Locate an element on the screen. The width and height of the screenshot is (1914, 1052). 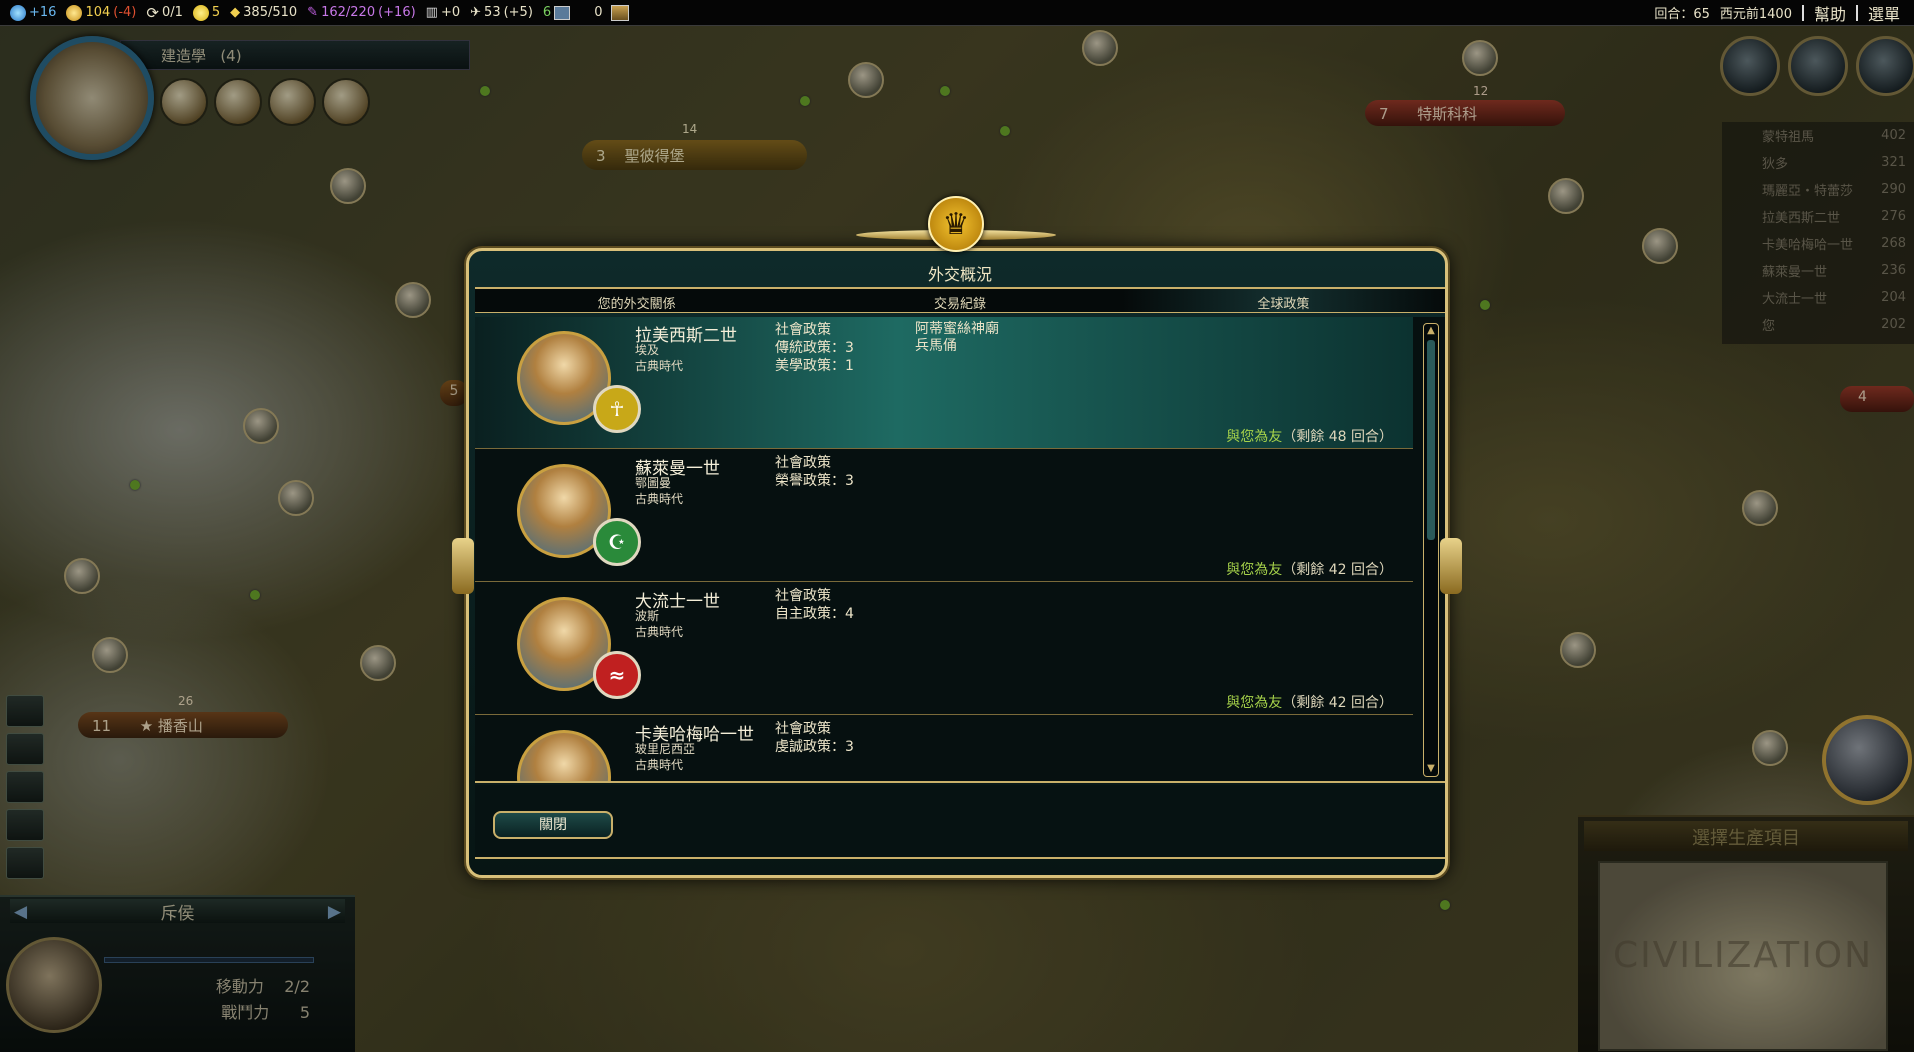
turns-remaining: （剩餘 48 回合） is located at coordinates (1337, 437).